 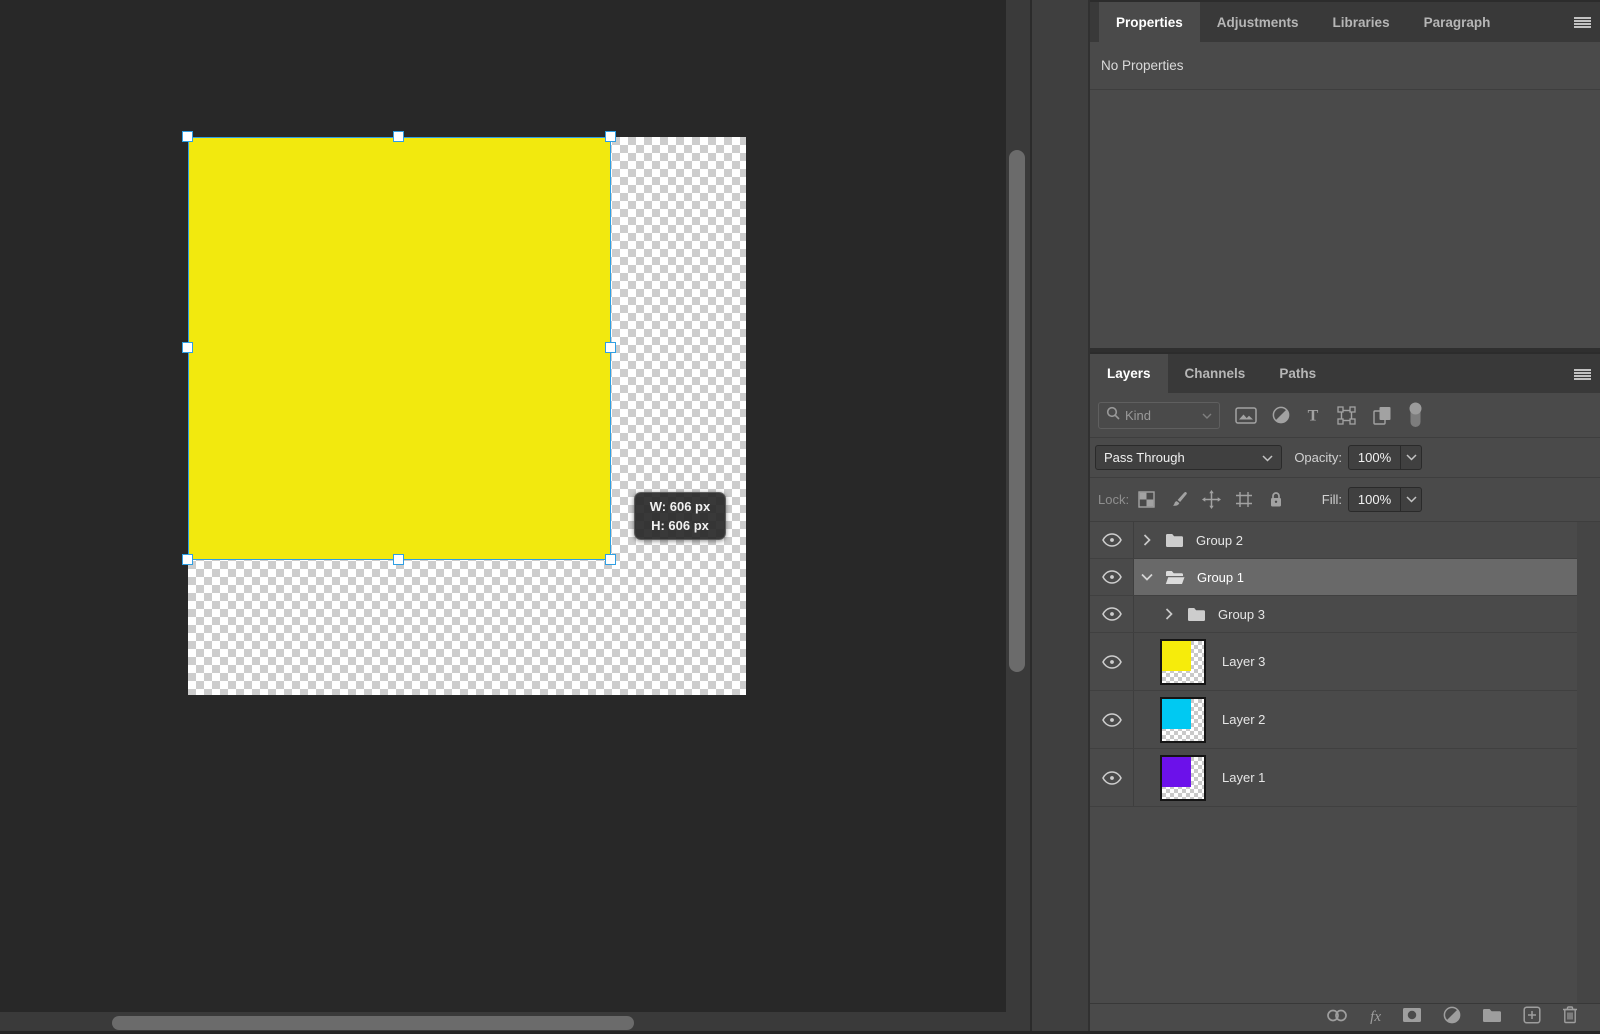 I want to click on transform-handle-middle-right, so click(x=610, y=347).